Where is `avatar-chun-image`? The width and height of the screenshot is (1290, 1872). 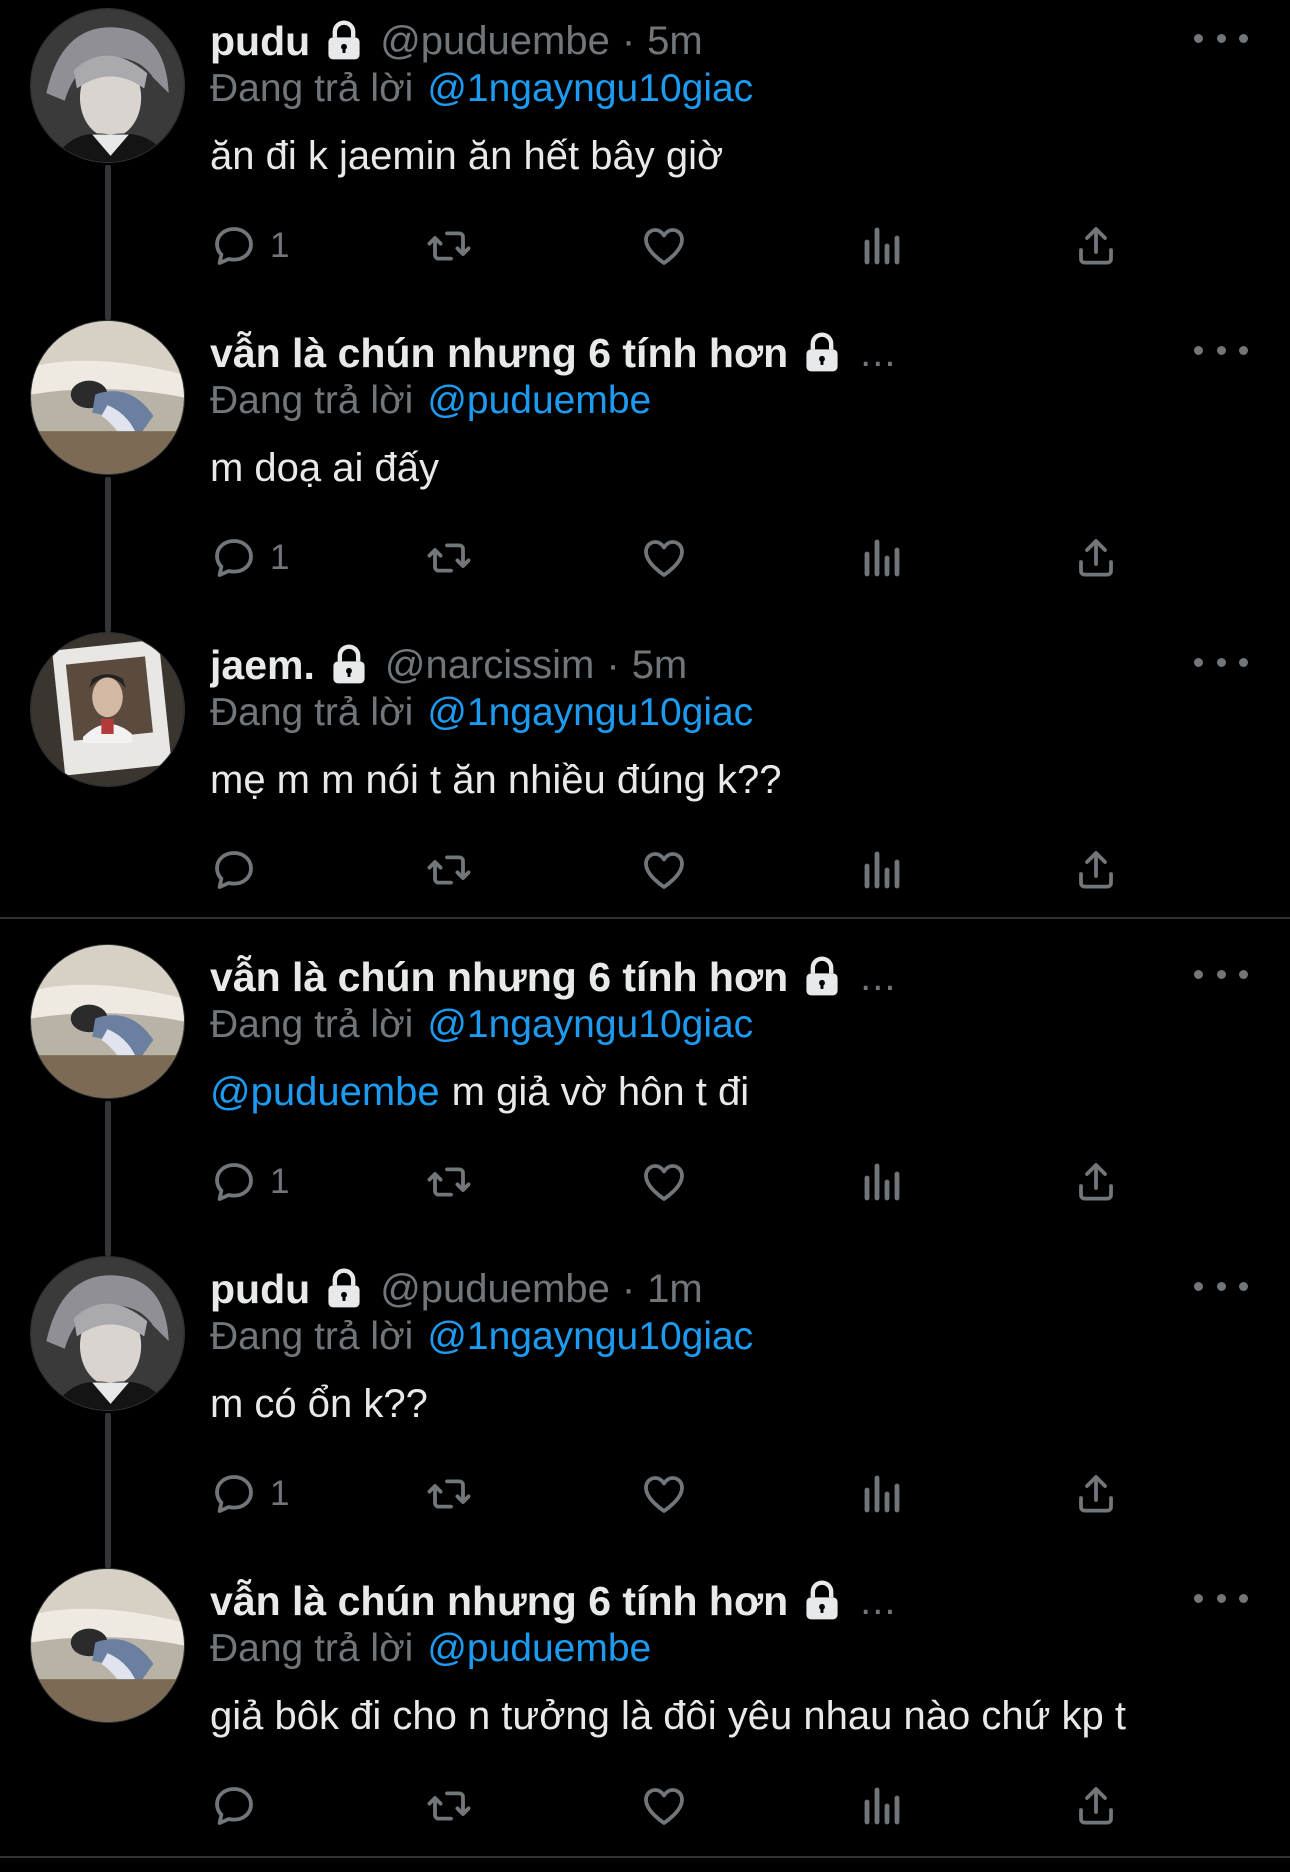
avatar-chun-image is located at coordinates (107, 1021).